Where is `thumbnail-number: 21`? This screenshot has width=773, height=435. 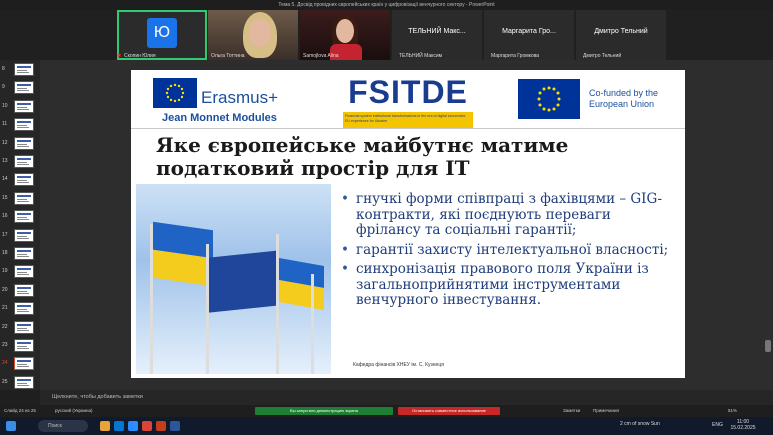
thumbnail-number: 21 is located at coordinates (5, 308).